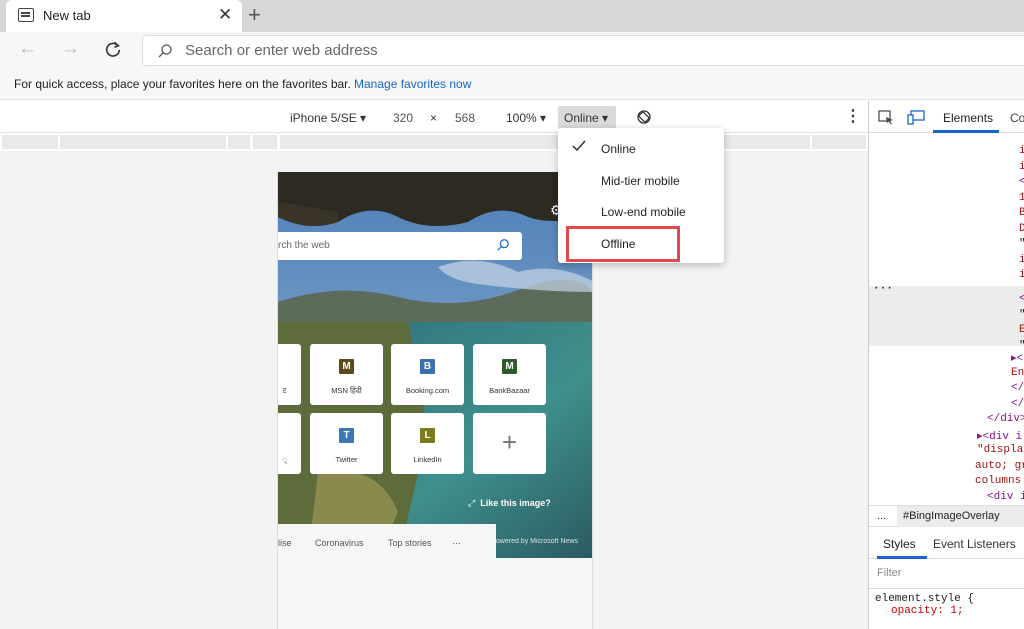 The height and width of the screenshot is (629, 1024). I want to click on add-icon: +, so click(509, 442).